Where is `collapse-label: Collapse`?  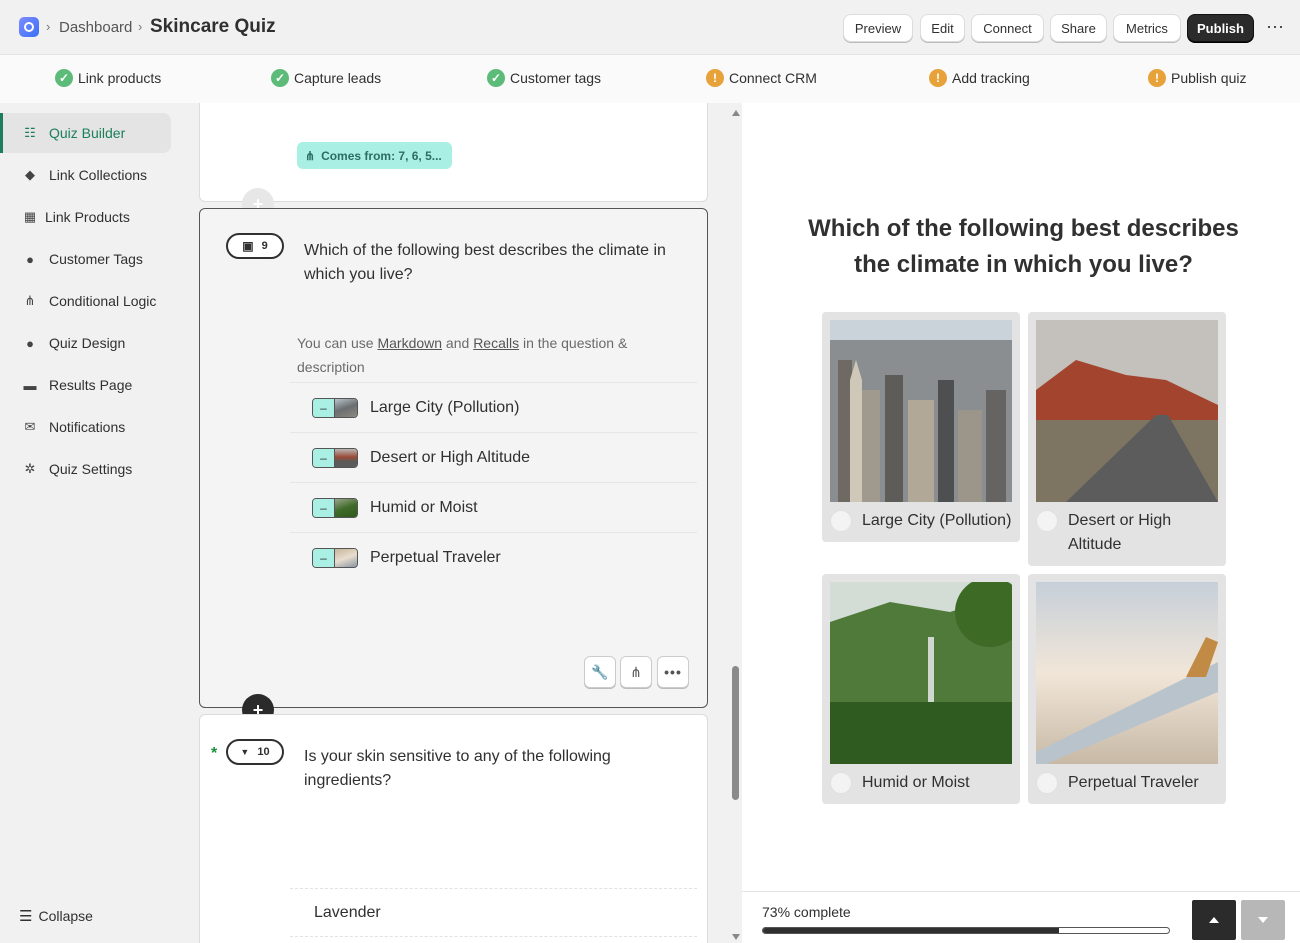 collapse-label: Collapse is located at coordinates (65, 916).